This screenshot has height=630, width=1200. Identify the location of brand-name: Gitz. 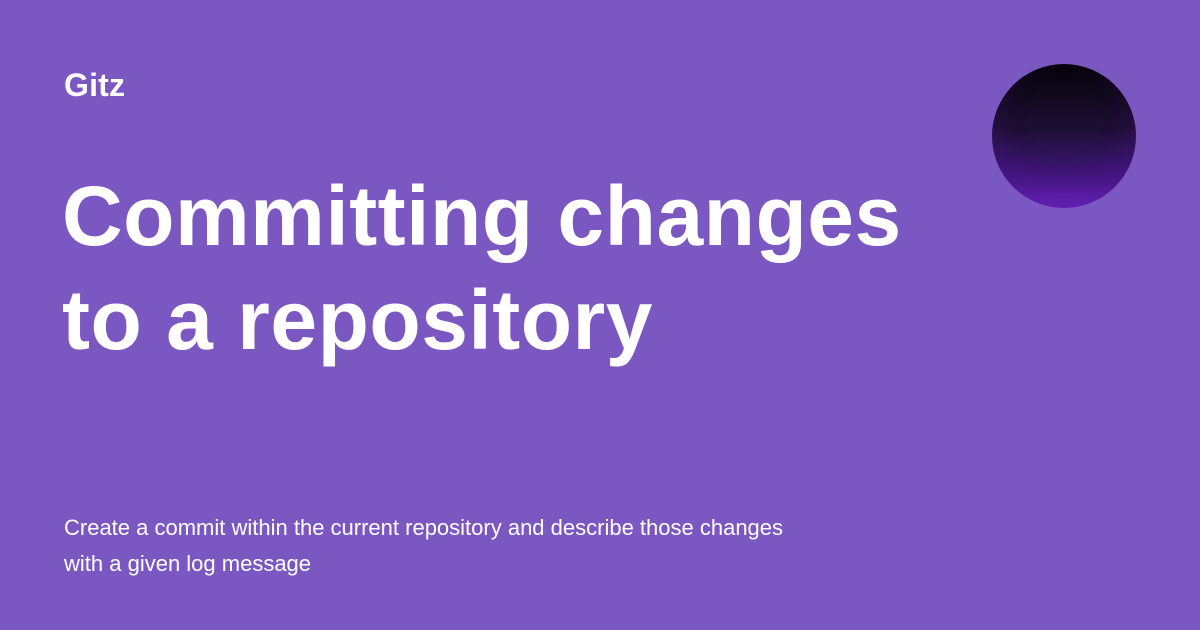
(95, 85).